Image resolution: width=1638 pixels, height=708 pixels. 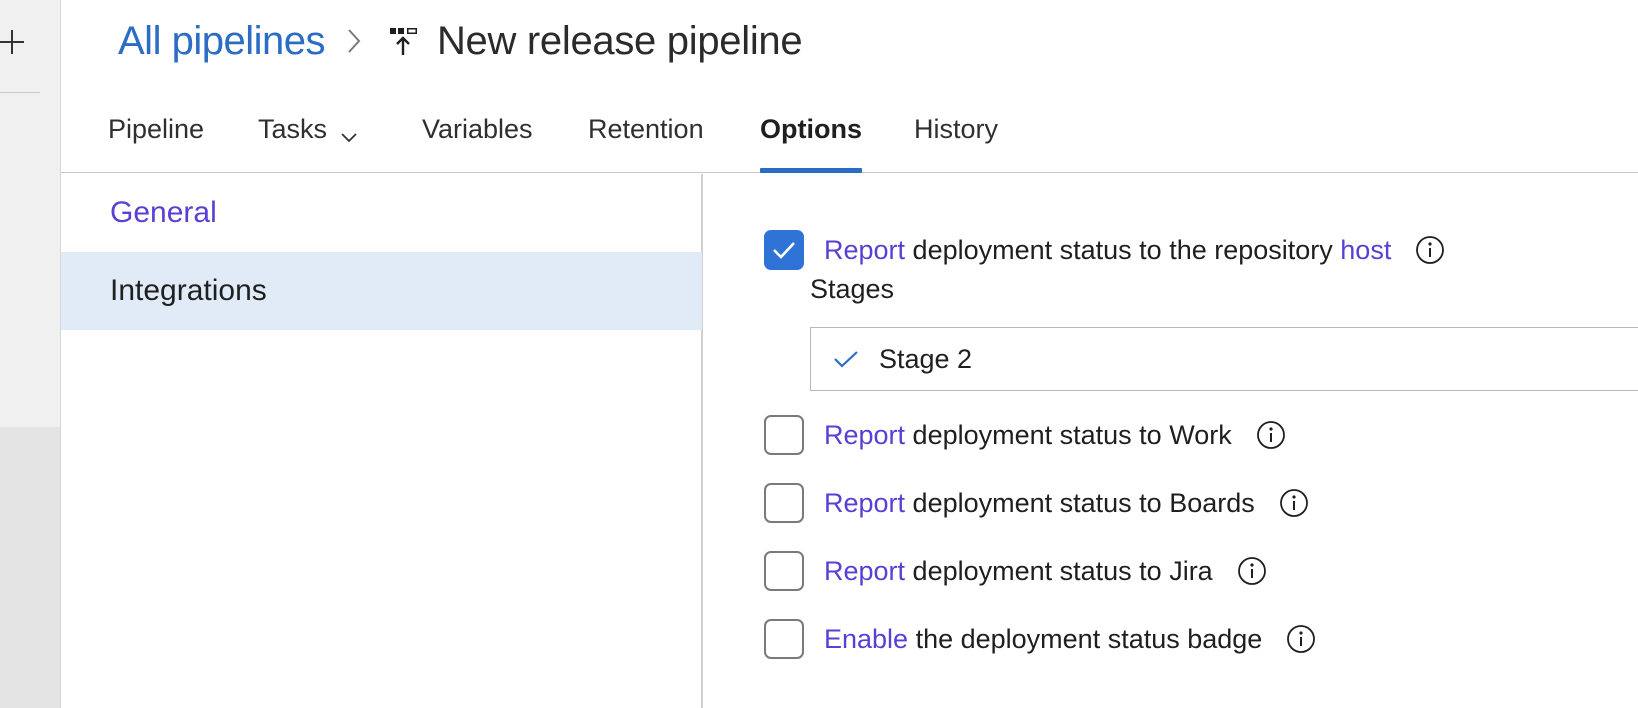 I want to click on side-nav-item-integrations: Integrations, so click(x=381, y=291).